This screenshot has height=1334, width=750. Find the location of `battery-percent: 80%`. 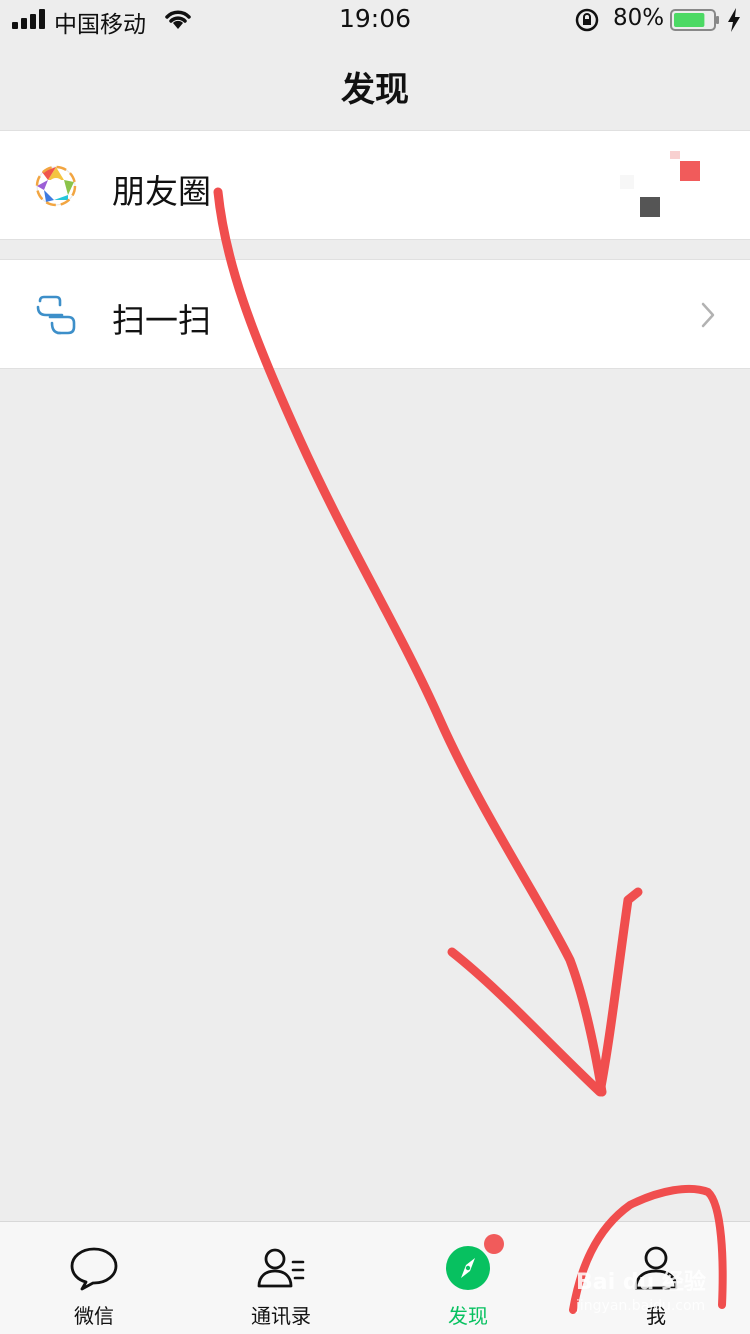

battery-percent: 80% is located at coordinates (639, 18).